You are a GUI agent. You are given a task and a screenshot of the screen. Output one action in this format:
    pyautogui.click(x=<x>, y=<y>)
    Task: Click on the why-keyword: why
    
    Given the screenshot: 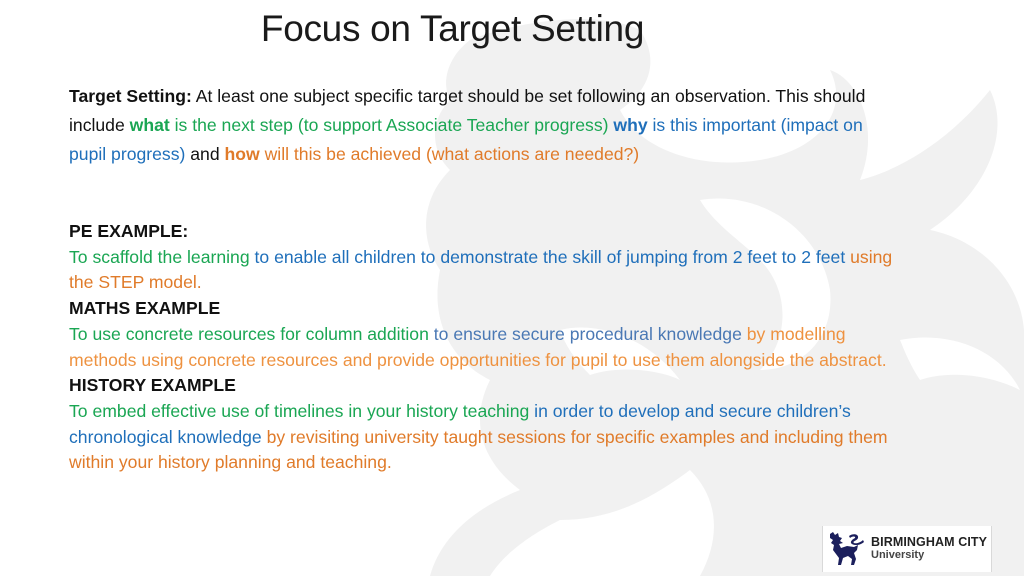 What is the action you would take?
    pyautogui.click(x=630, y=125)
    